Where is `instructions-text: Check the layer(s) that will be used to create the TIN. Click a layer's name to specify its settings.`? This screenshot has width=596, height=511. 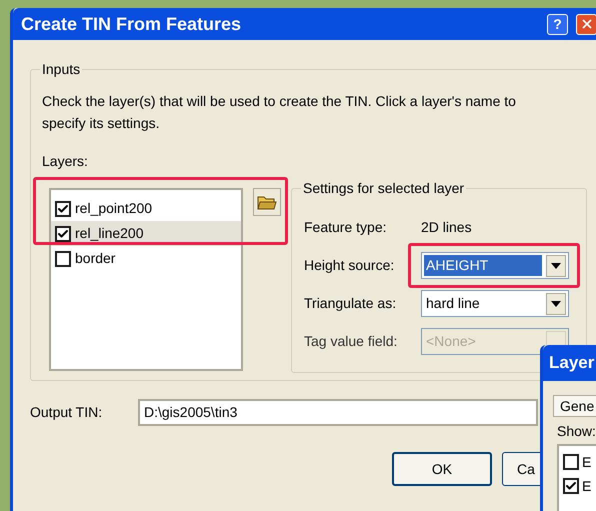
instructions-text: Check the layer(s) that will be used to create the TIN. Click a layer's name to specify its settings. is located at coordinates (279, 112).